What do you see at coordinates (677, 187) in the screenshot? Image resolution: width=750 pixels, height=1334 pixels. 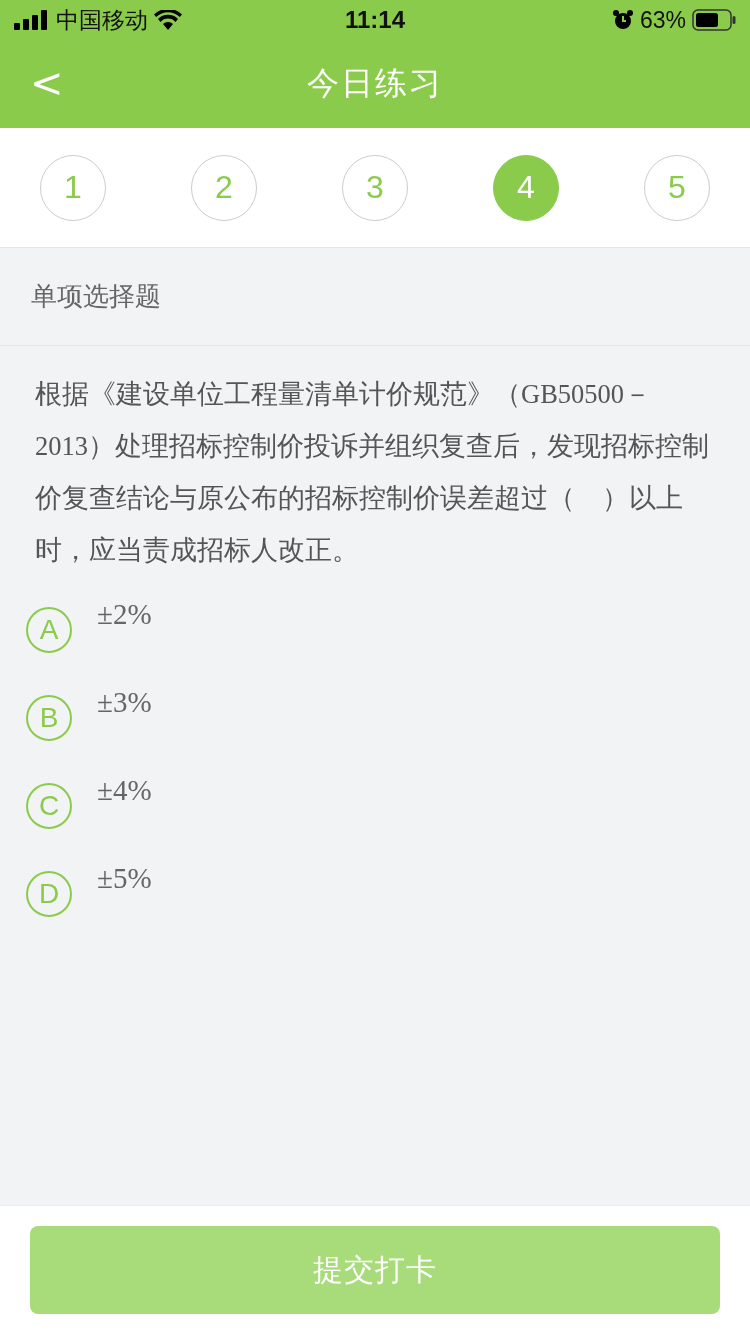 I see `question-number-tab: 5` at bounding box center [677, 187].